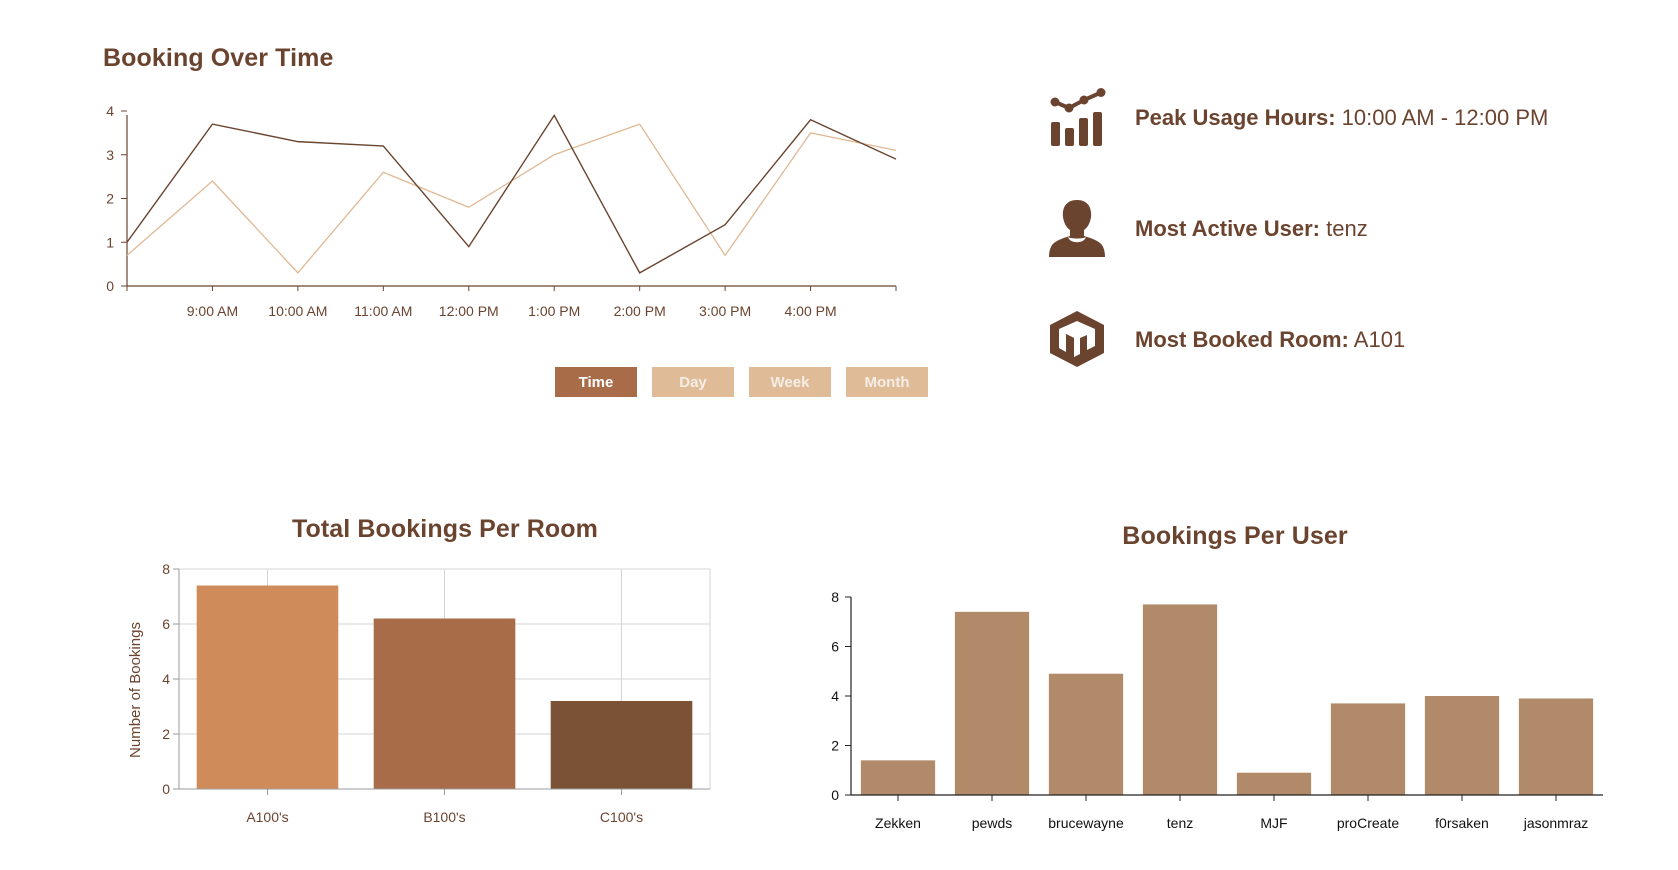 This screenshot has height=870, width=1678. Describe the element at coordinates (835, 795) in the screenshot. I see `user-y-tick-label: 0` at that location.